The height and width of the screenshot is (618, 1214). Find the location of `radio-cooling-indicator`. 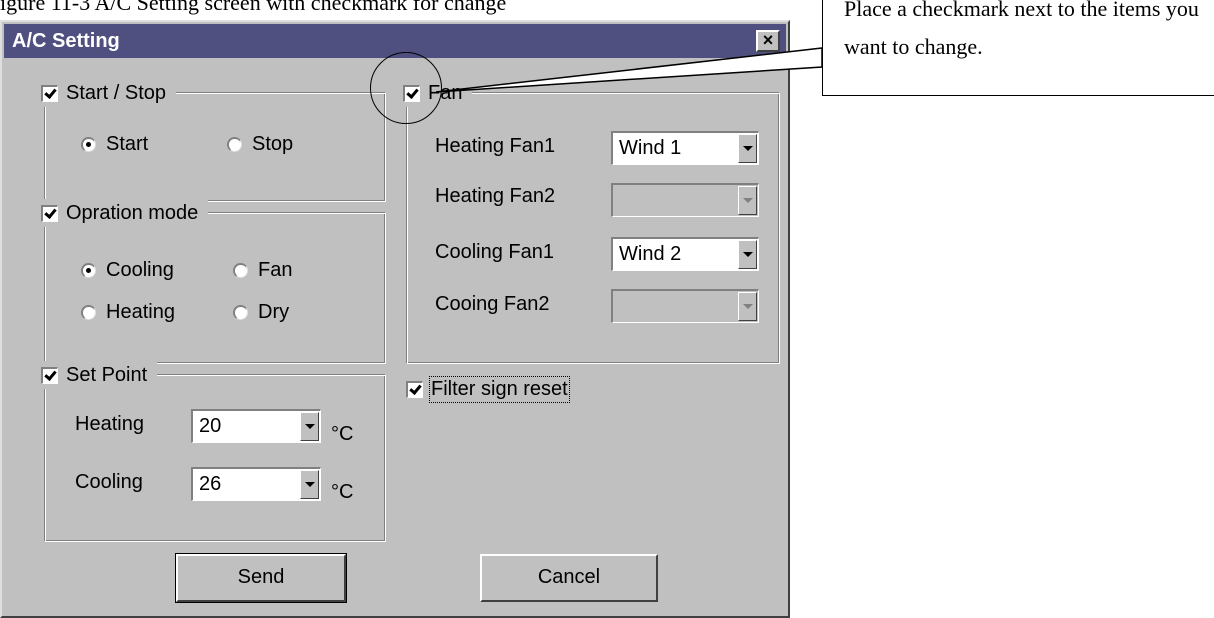

radio-cooling-indicator is located at coordinates (88, 270).